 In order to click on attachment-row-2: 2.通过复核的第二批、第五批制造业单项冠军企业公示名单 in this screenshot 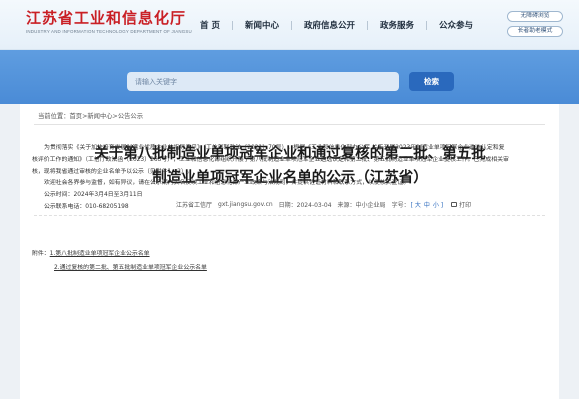, I will do `click(119, 268)`.